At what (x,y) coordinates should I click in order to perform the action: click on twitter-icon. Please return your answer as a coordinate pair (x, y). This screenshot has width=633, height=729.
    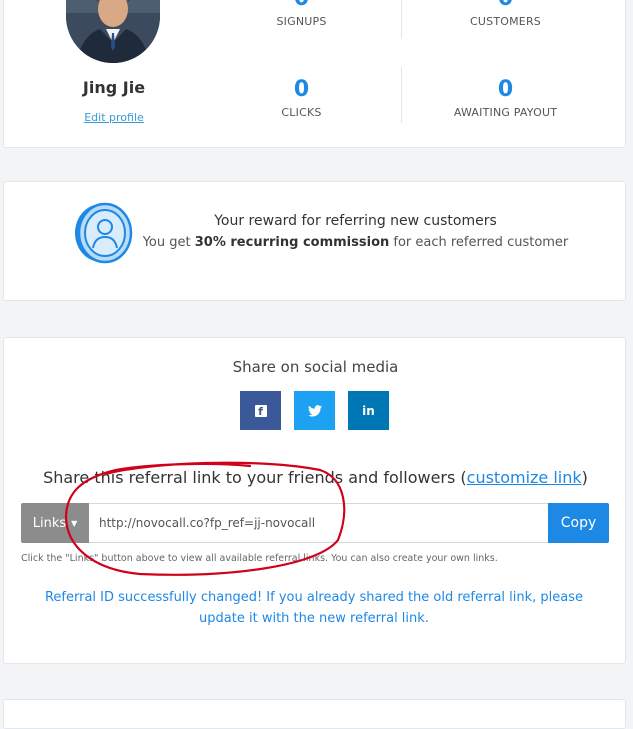
    Looking at the image, I should click on (314, 410).